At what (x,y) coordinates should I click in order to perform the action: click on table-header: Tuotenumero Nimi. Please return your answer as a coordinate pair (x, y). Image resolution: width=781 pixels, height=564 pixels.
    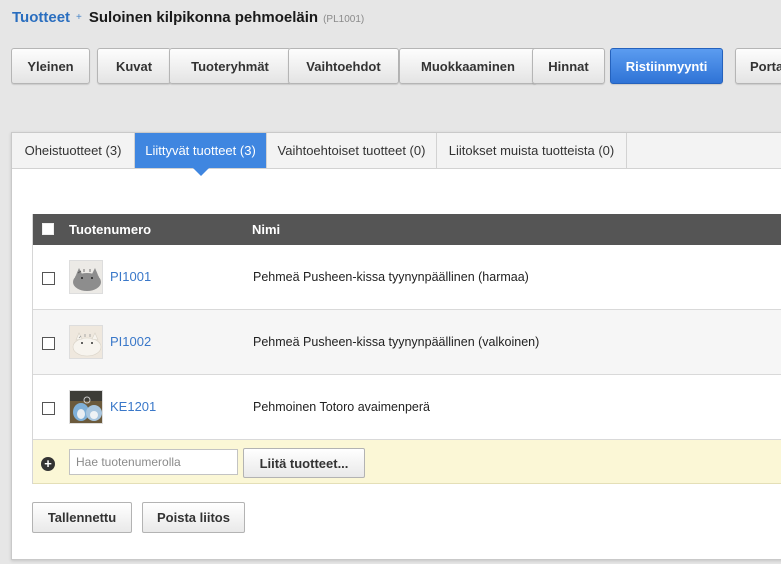
    Looking at the image, I should click on (407, 229).